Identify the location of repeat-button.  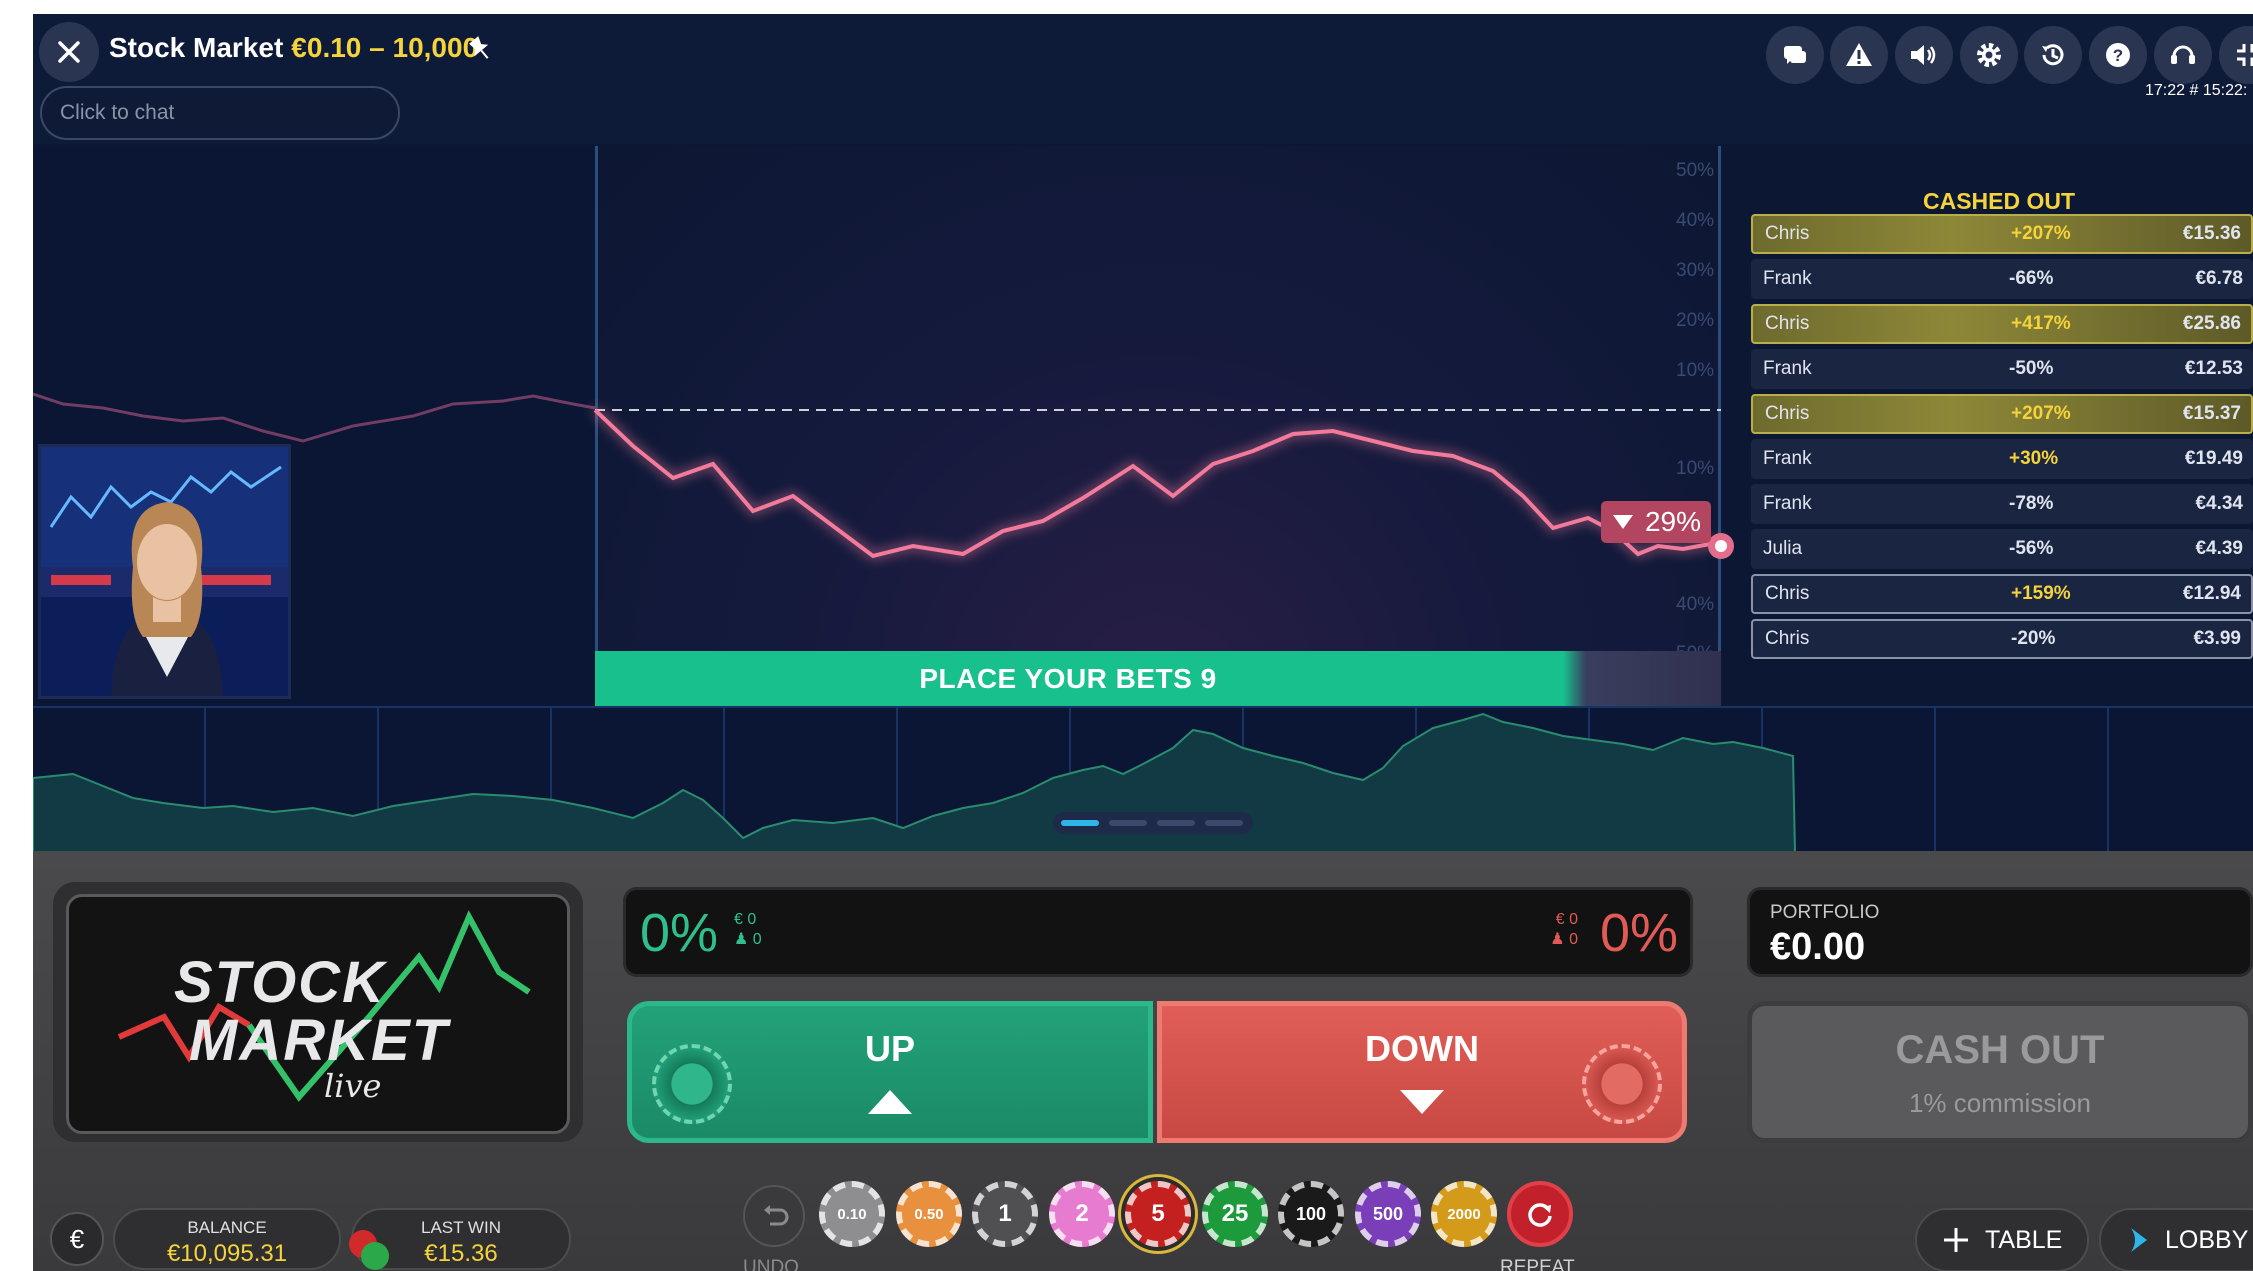
(1540, 1214).